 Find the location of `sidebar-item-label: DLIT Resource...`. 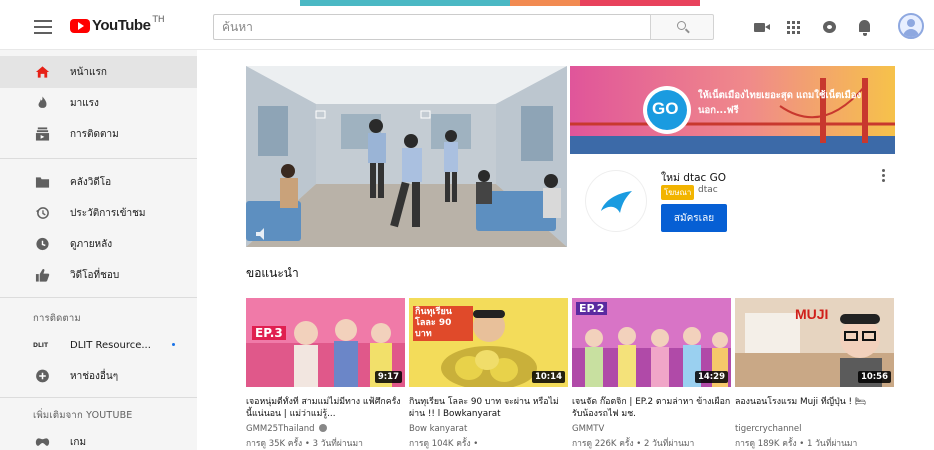

sidebar-item-label: DLIT Resource... is located at coordinates (110, 345).